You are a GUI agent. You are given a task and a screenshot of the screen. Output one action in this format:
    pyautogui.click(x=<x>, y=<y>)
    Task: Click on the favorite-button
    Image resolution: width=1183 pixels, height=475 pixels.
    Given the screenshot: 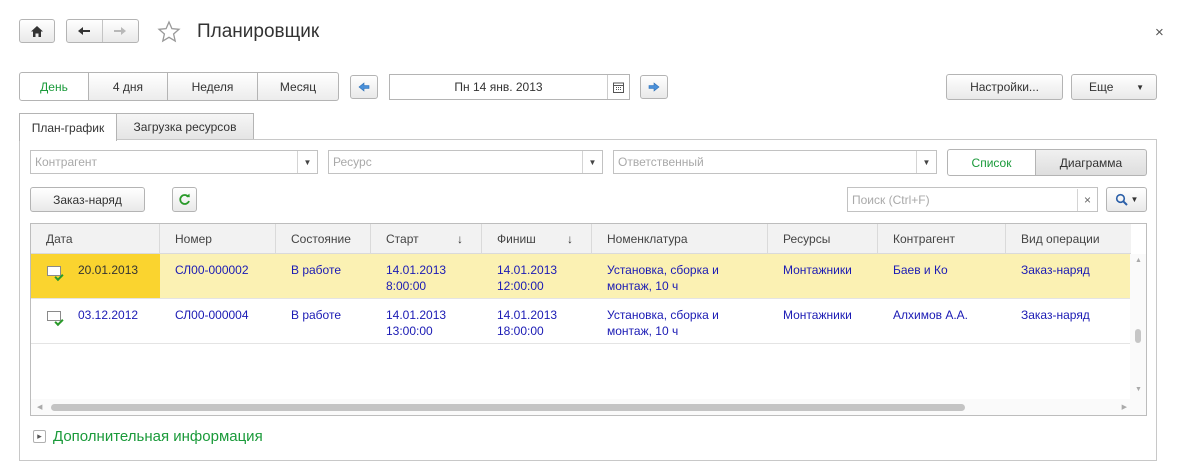 What is the action you would take?
    pyautogui.click(x=169, y=33)
    